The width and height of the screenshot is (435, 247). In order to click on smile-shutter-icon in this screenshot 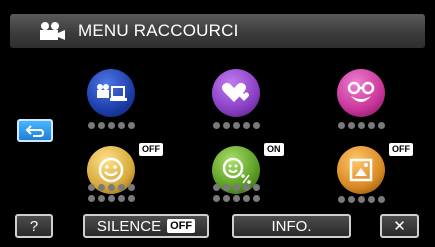, I will do `click(111, 170)`.